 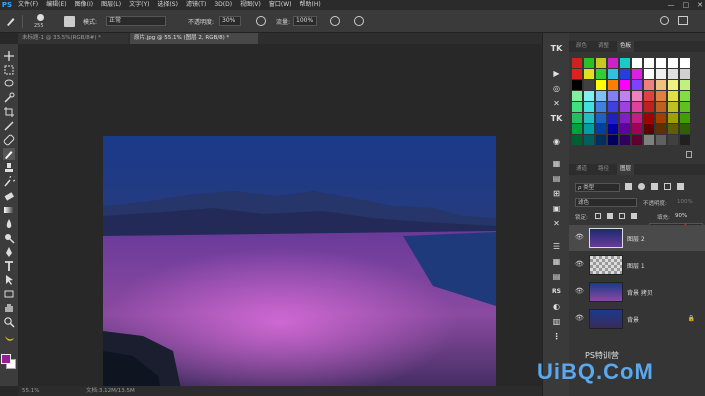 I want to click on layer-filter-dropdown: ρ 类型, so click(x=597, y=187).